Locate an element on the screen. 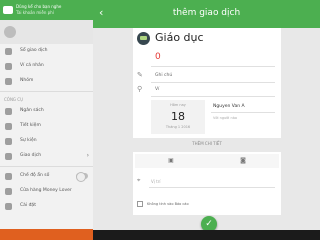 This screenshot has height=240, width=320. with-person-hint: Với người nào is located at coordinates (225, 118).